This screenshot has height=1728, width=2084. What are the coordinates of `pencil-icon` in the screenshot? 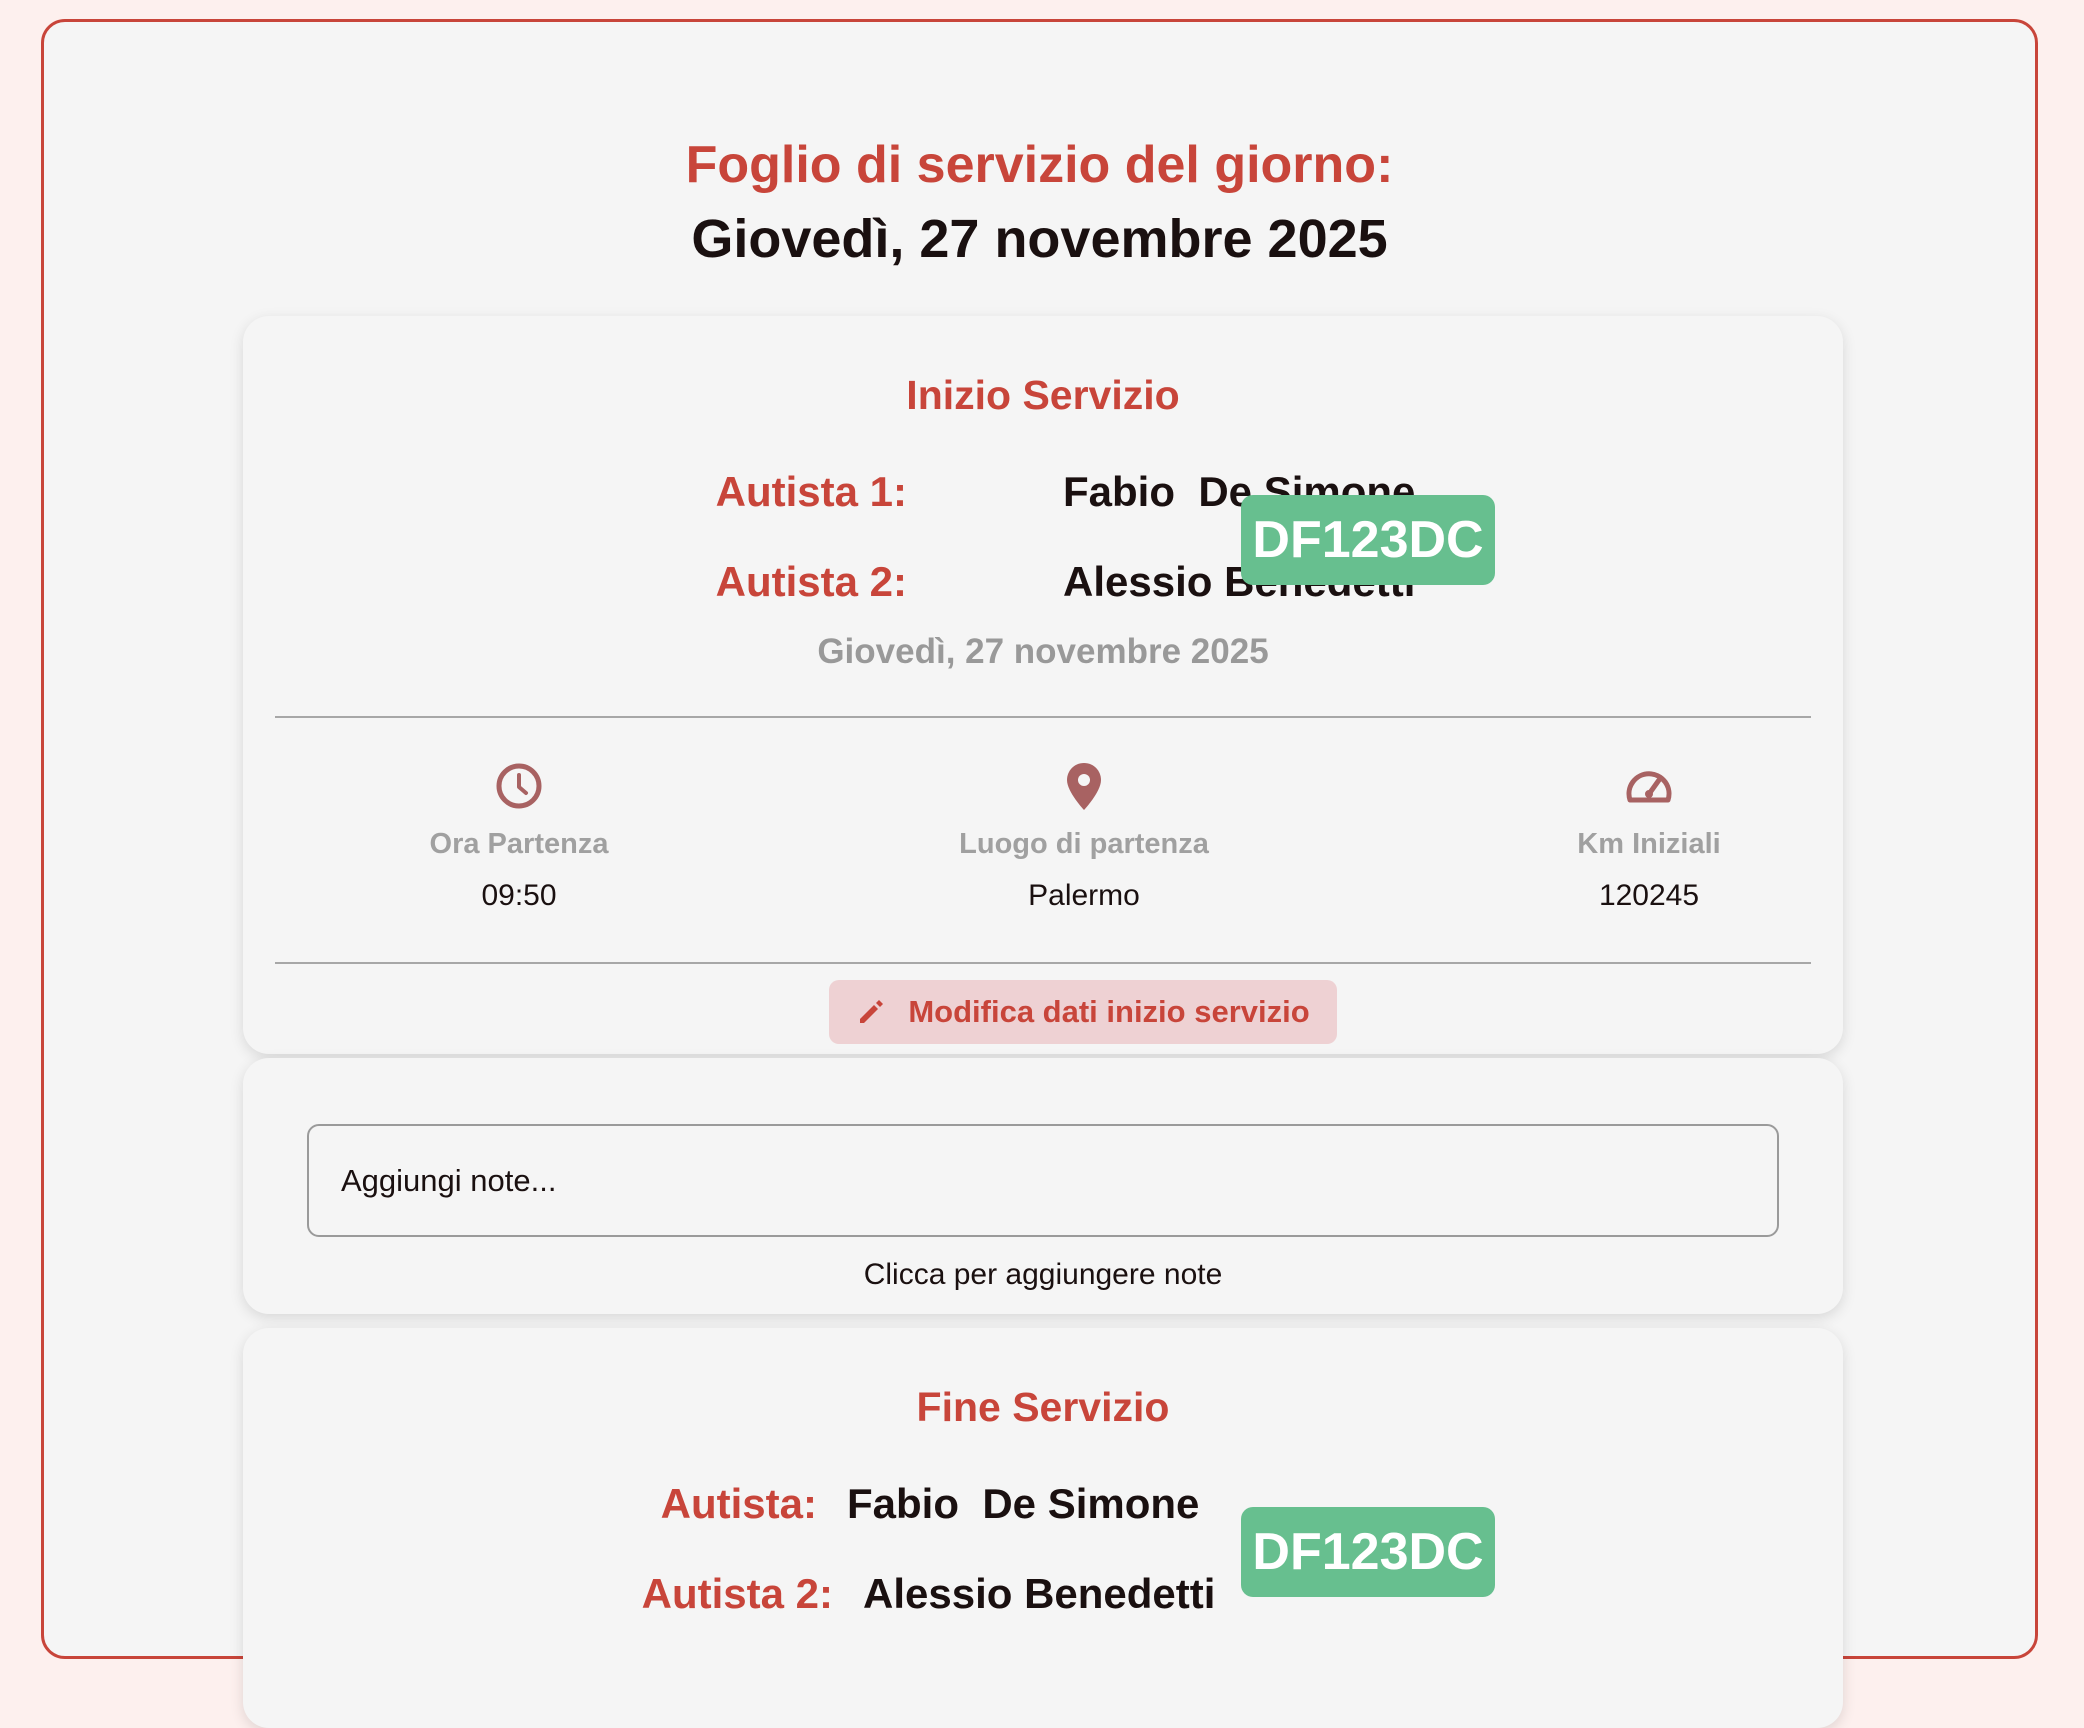 It's located at (872, 1011).